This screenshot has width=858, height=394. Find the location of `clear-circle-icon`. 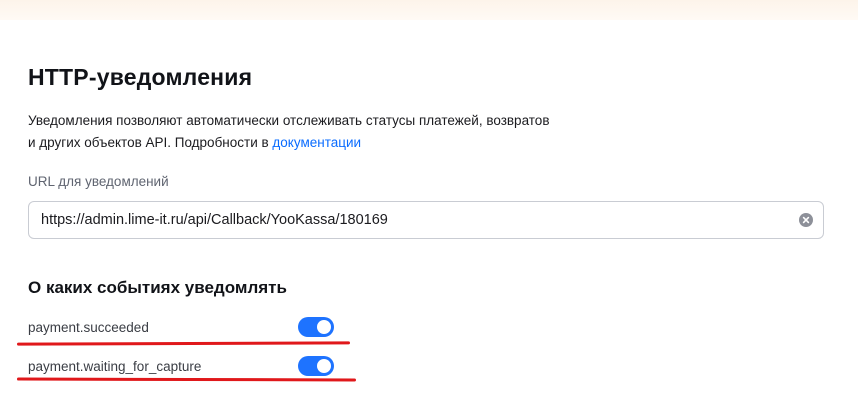

clear-circle-icon is located at coordinates (806, 220).